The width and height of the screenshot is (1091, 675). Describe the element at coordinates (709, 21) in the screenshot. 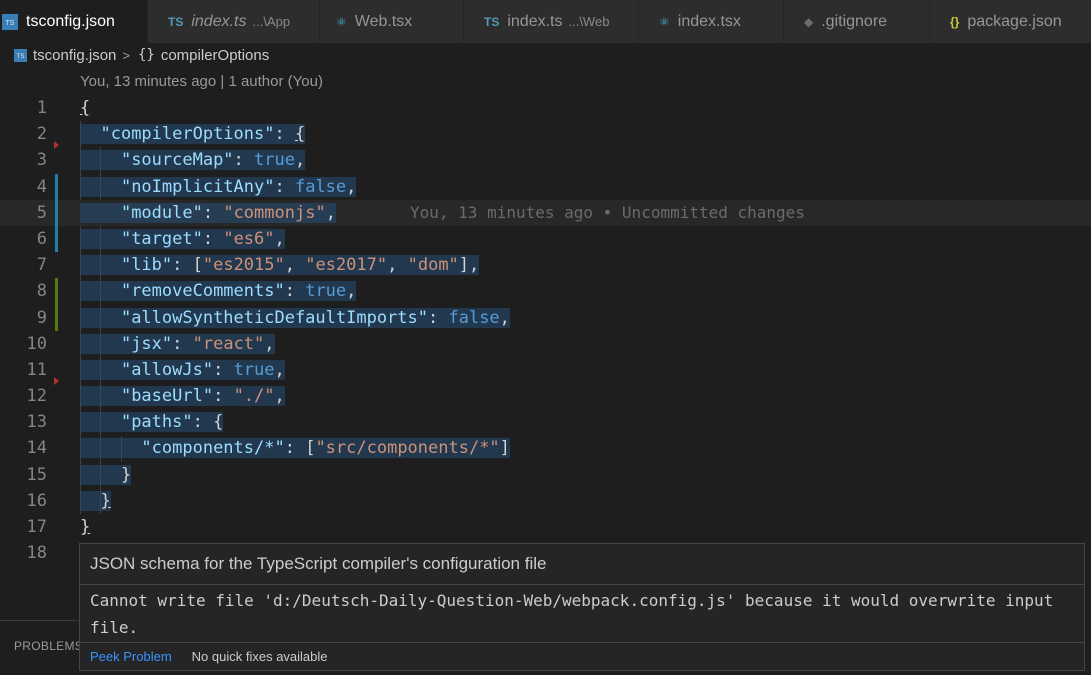

I see `tab-label: index.tsx` at that location.